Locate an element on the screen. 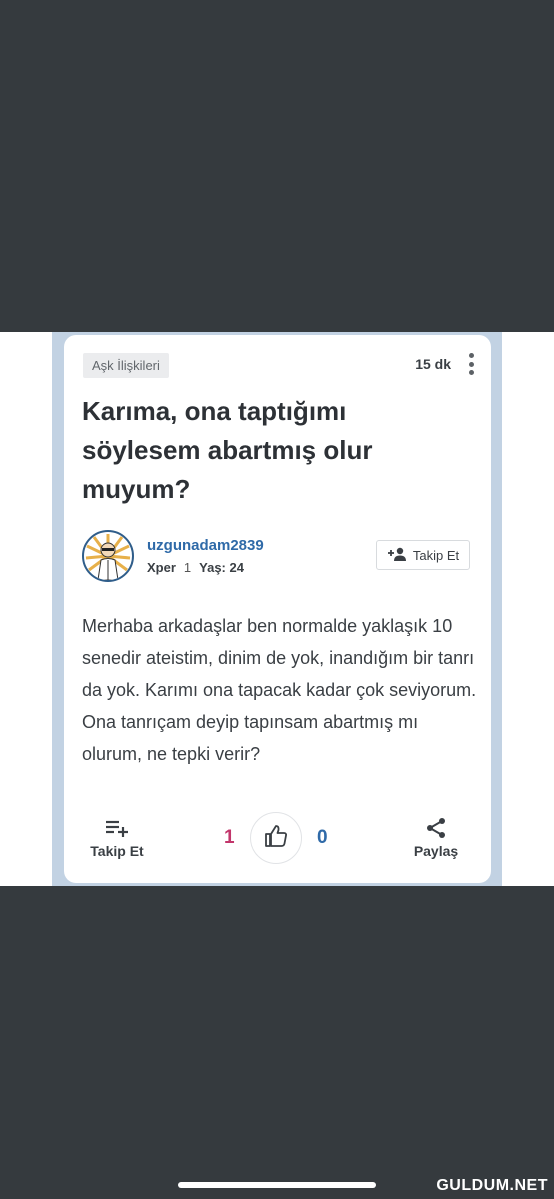 This screenshot has height=1199, width=554. author-username: uzgunadam2839 is located at coordinates (205, 545).